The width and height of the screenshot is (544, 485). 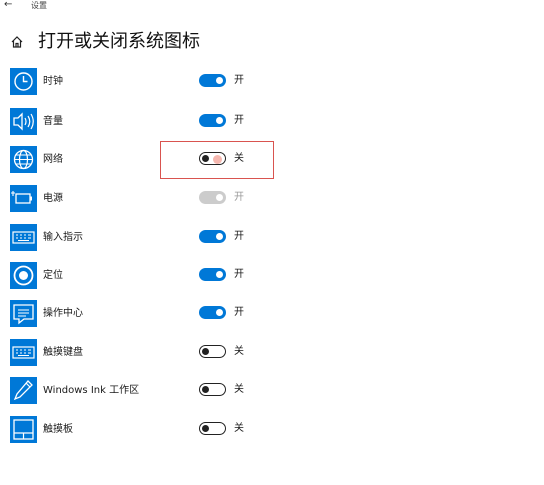 I want to click on setting-label: 操作中心, so click(x=63, y=313).